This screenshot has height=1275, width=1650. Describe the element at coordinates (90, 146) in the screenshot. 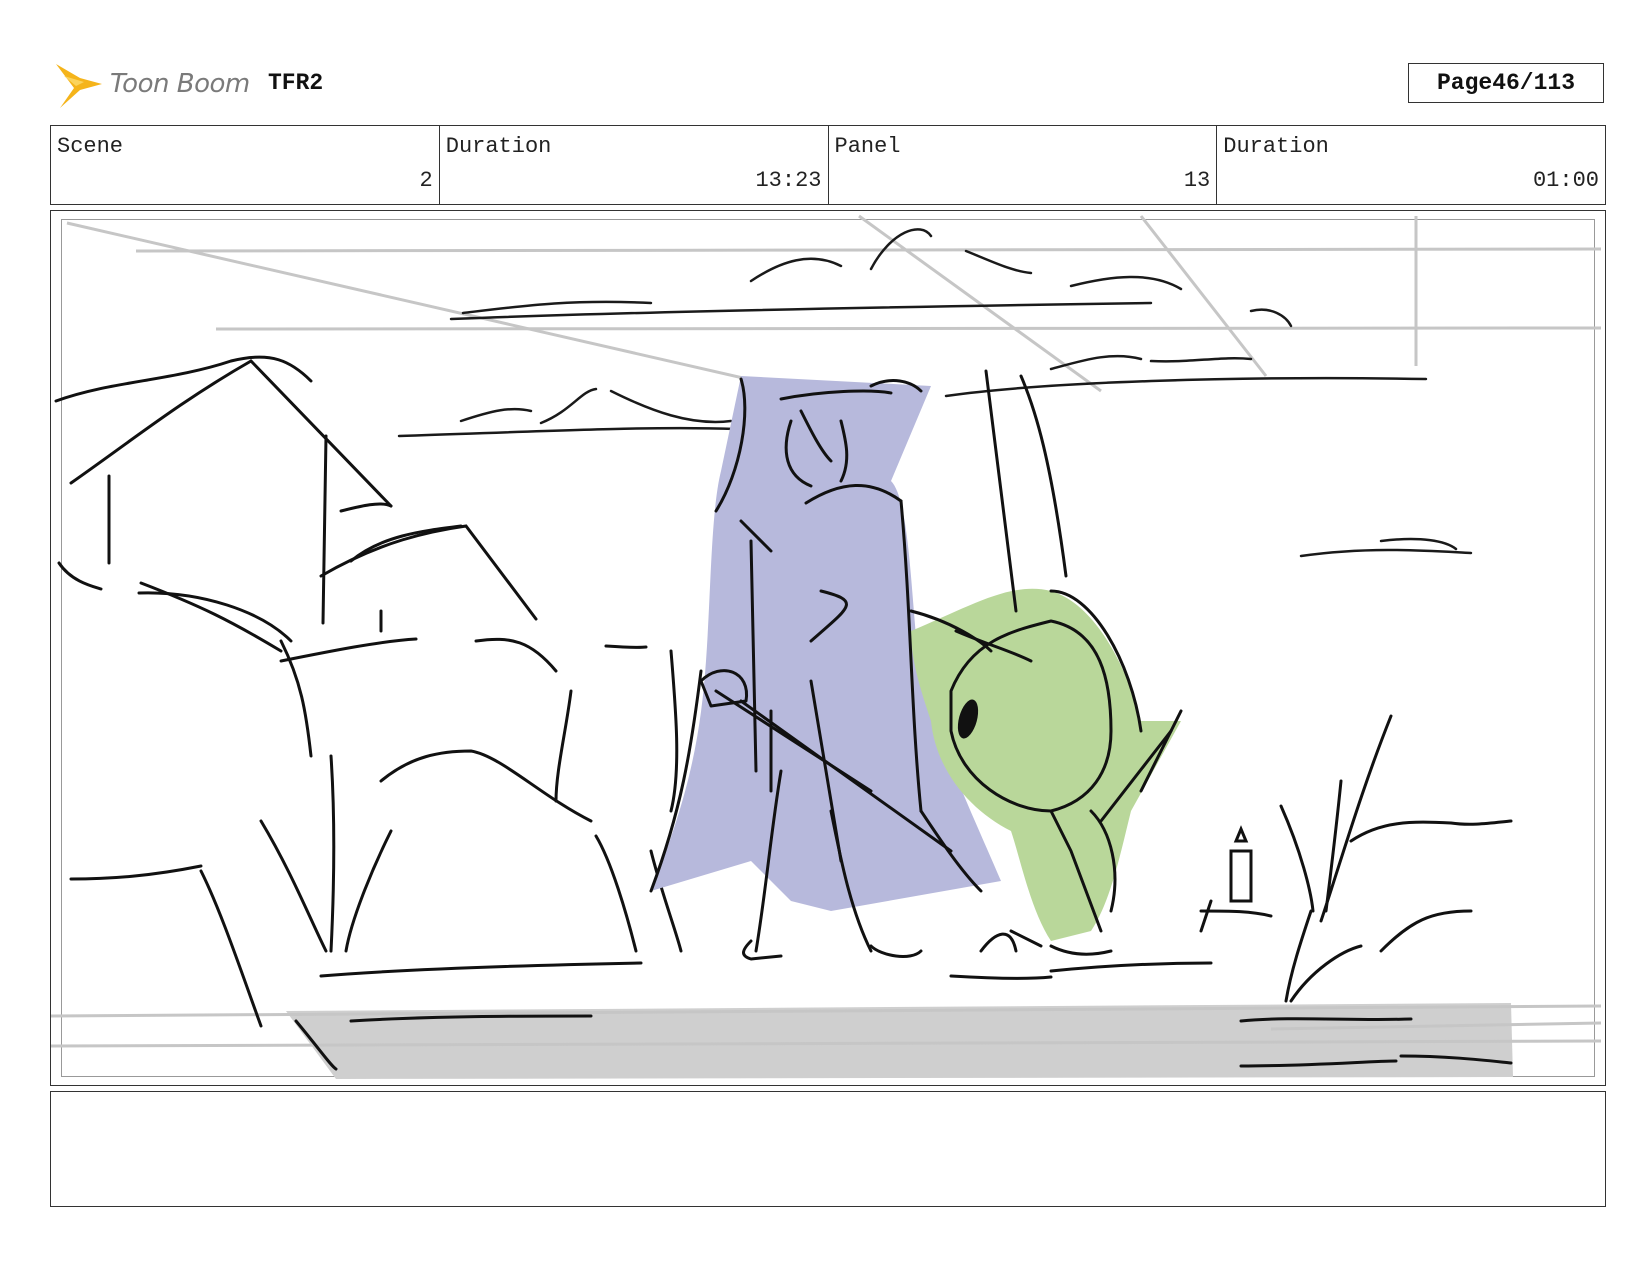

I see `scene-label: Scene` at that location.